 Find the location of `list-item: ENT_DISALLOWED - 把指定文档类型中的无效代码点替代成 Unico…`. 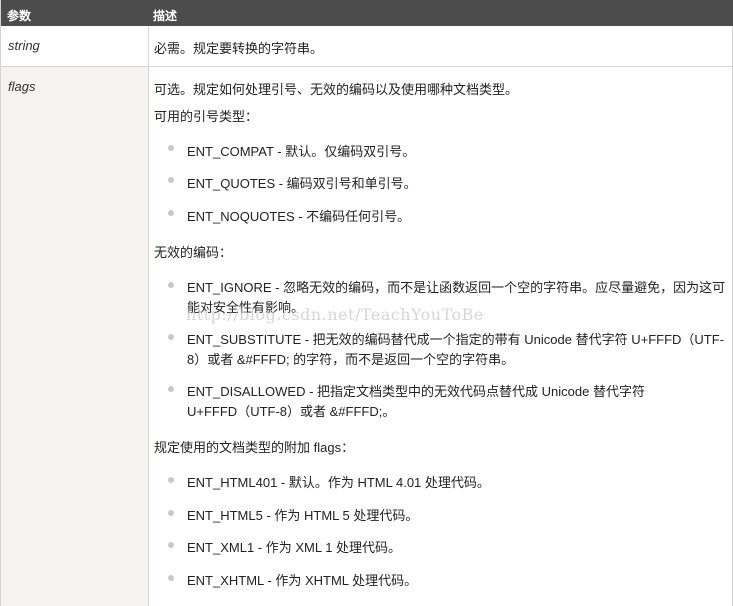

list-item: ENT_DISALLOWED - 把指定文档类型中的无效代码点替代成 Unico… is located at coordinates (416, 391).